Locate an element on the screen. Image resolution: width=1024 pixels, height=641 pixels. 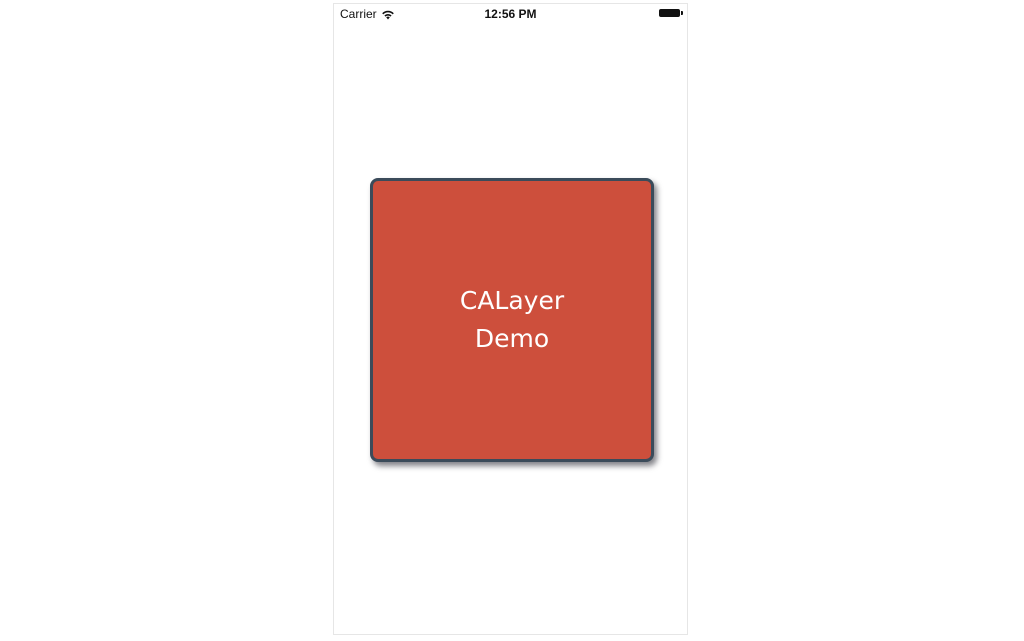
label-line-1: CALayer is located at coordinates (512, 300).